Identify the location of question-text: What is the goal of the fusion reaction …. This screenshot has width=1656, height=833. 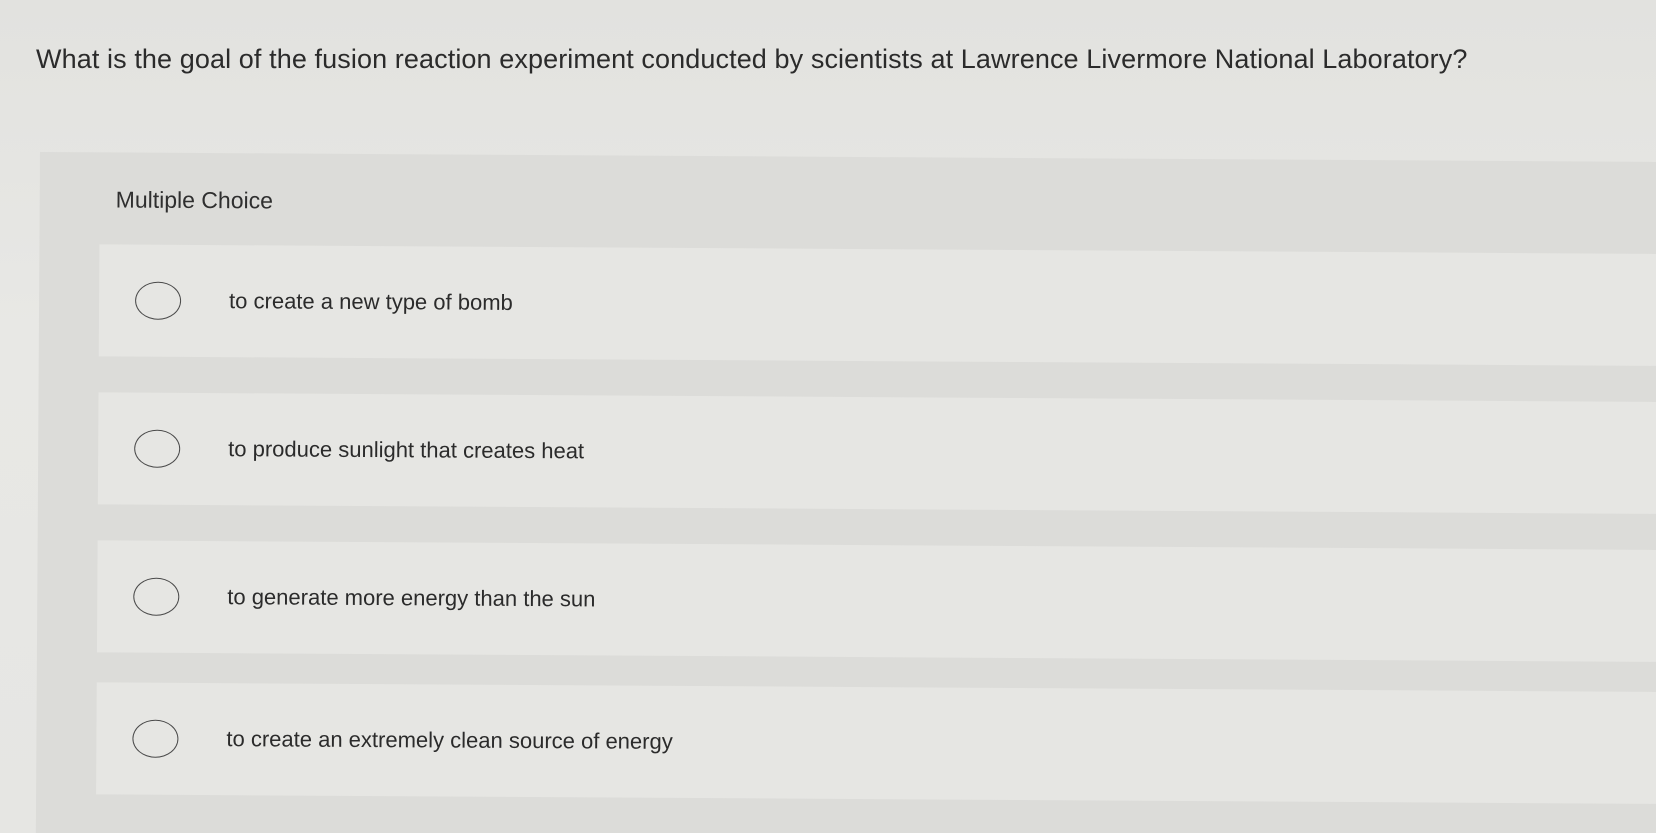
(752, 59).